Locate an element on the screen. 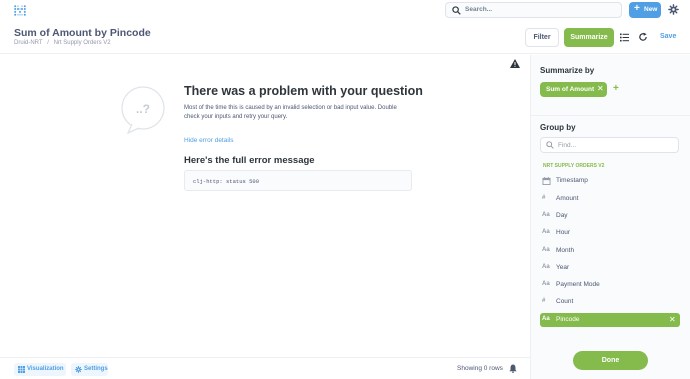  table-section-header: NRT SUPPLY ORDERS V2 is located at coordinates (574, 166).